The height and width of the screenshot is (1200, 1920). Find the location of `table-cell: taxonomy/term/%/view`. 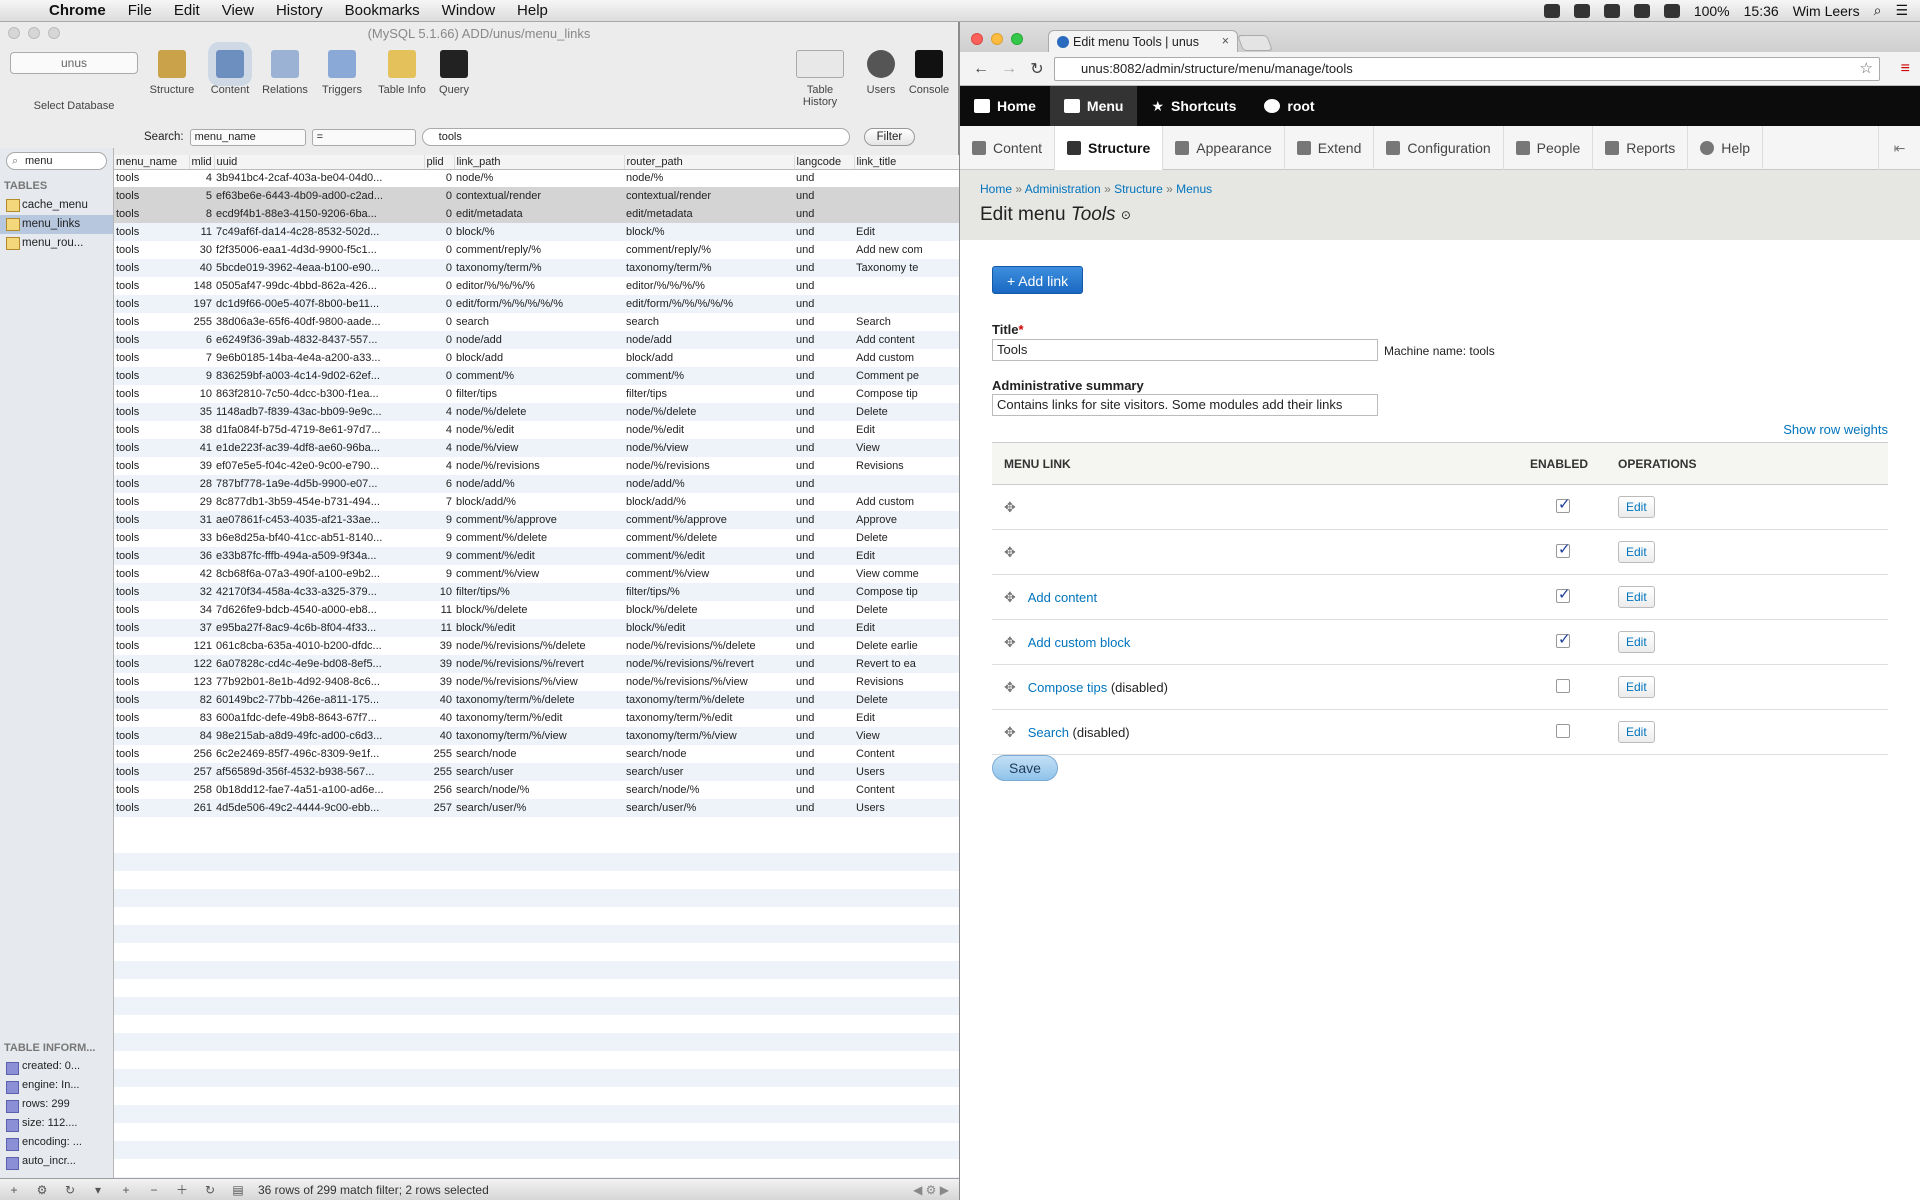

table-cell: taxonomy/term/%/view is located at coordinates (709, 736).